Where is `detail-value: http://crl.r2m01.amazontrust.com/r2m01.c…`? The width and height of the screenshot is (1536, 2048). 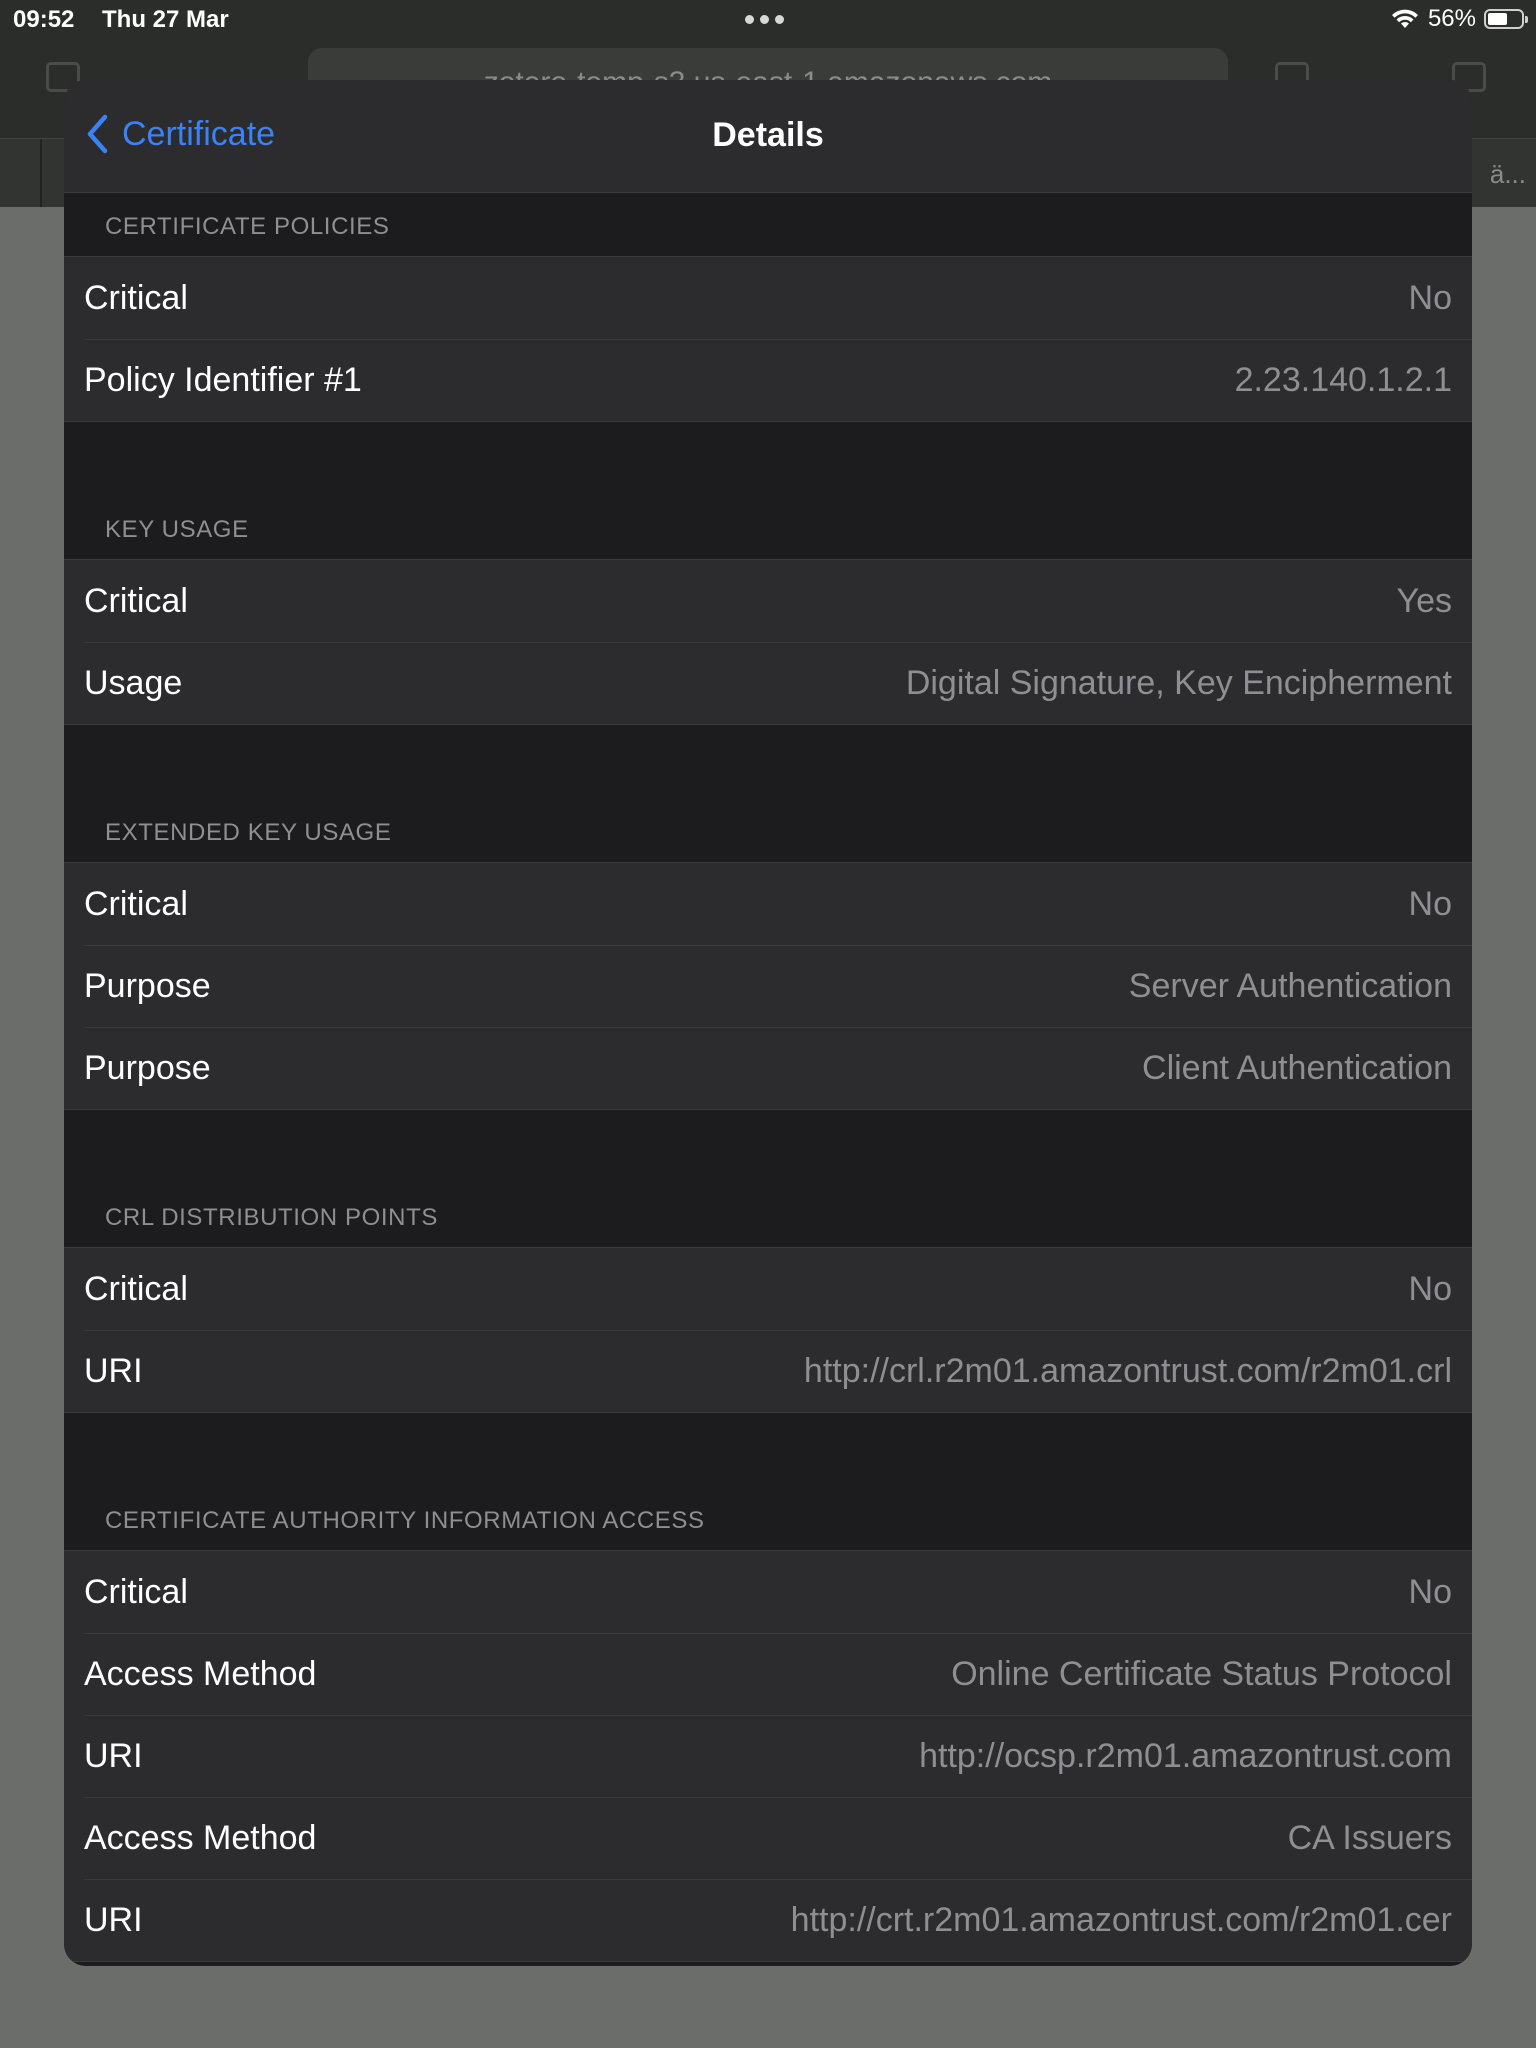 detail-value: http://crl.r2m01.amazontrust.com/r2m01.c… is located at coordinates (1127, 1370).